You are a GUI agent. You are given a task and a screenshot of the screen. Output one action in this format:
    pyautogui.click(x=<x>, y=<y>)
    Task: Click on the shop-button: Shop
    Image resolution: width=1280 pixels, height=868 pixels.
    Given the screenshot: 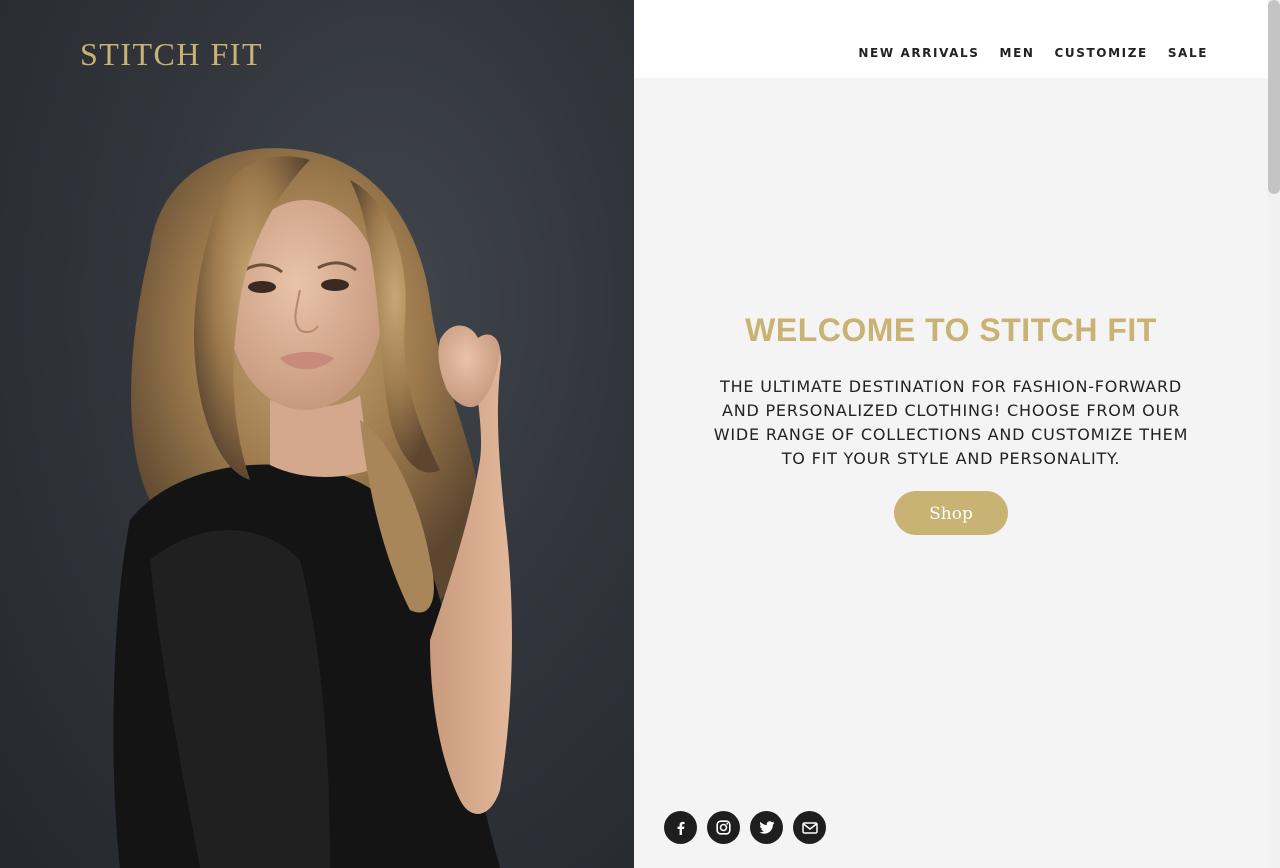 What is the action you would take?
    pyautogui.click(x=951, y=513)
    